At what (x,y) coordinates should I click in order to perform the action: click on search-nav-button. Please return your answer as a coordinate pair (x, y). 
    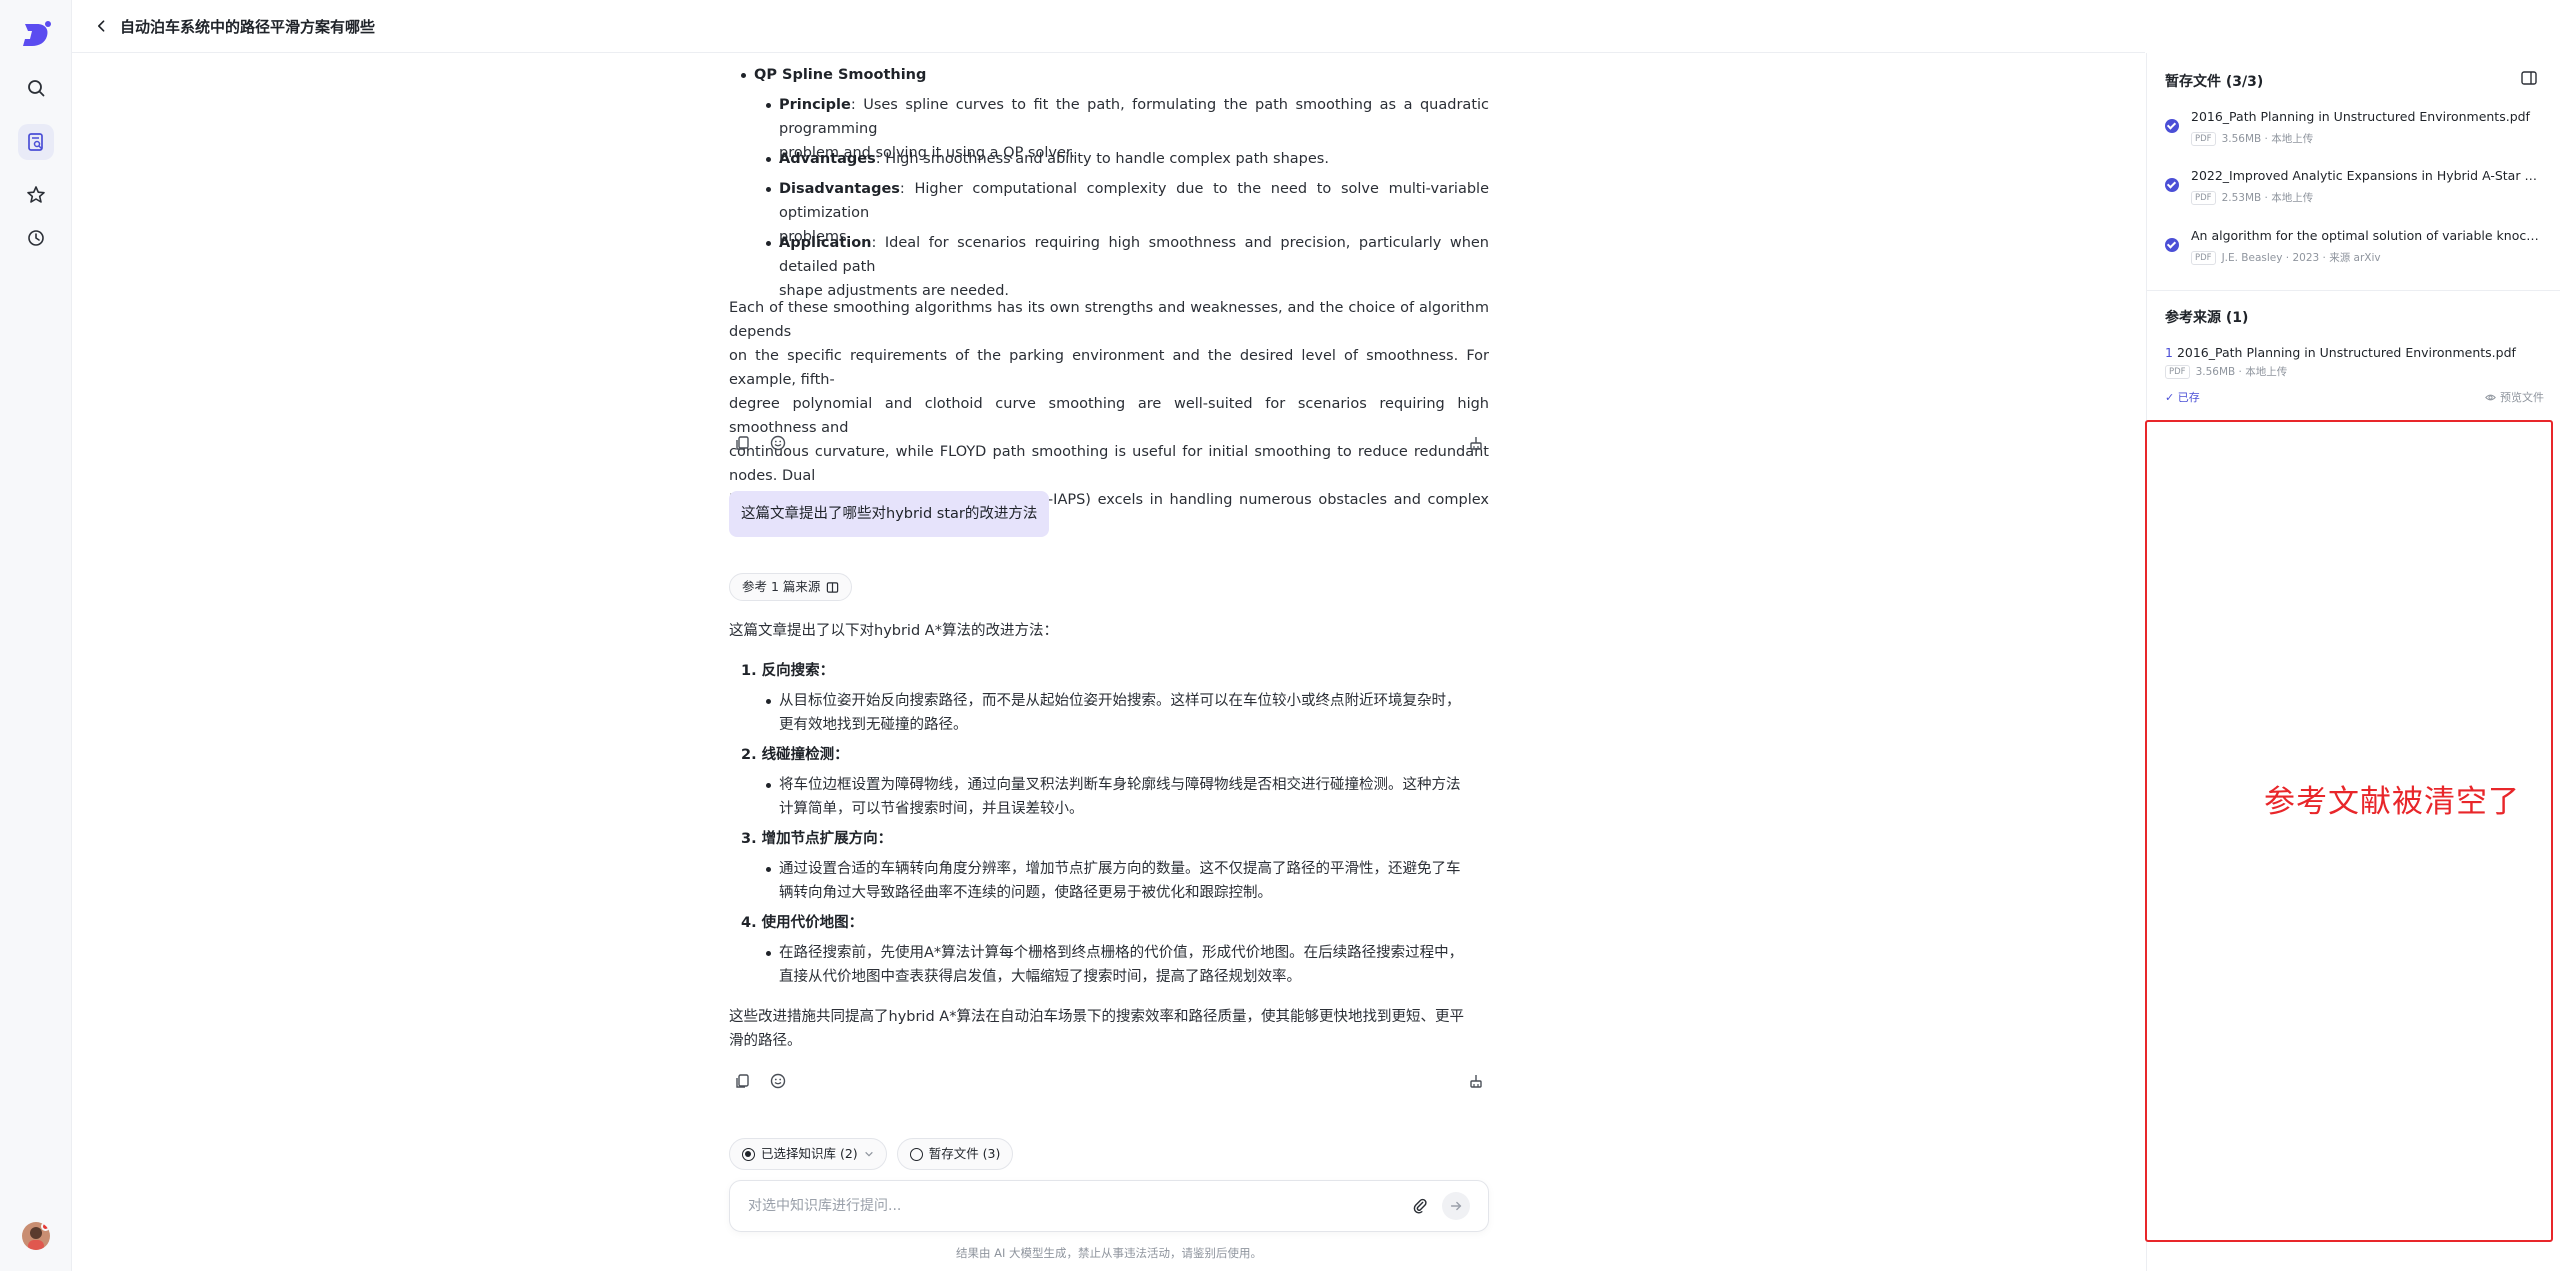
    Looking at the image, I should click on (36, 88).